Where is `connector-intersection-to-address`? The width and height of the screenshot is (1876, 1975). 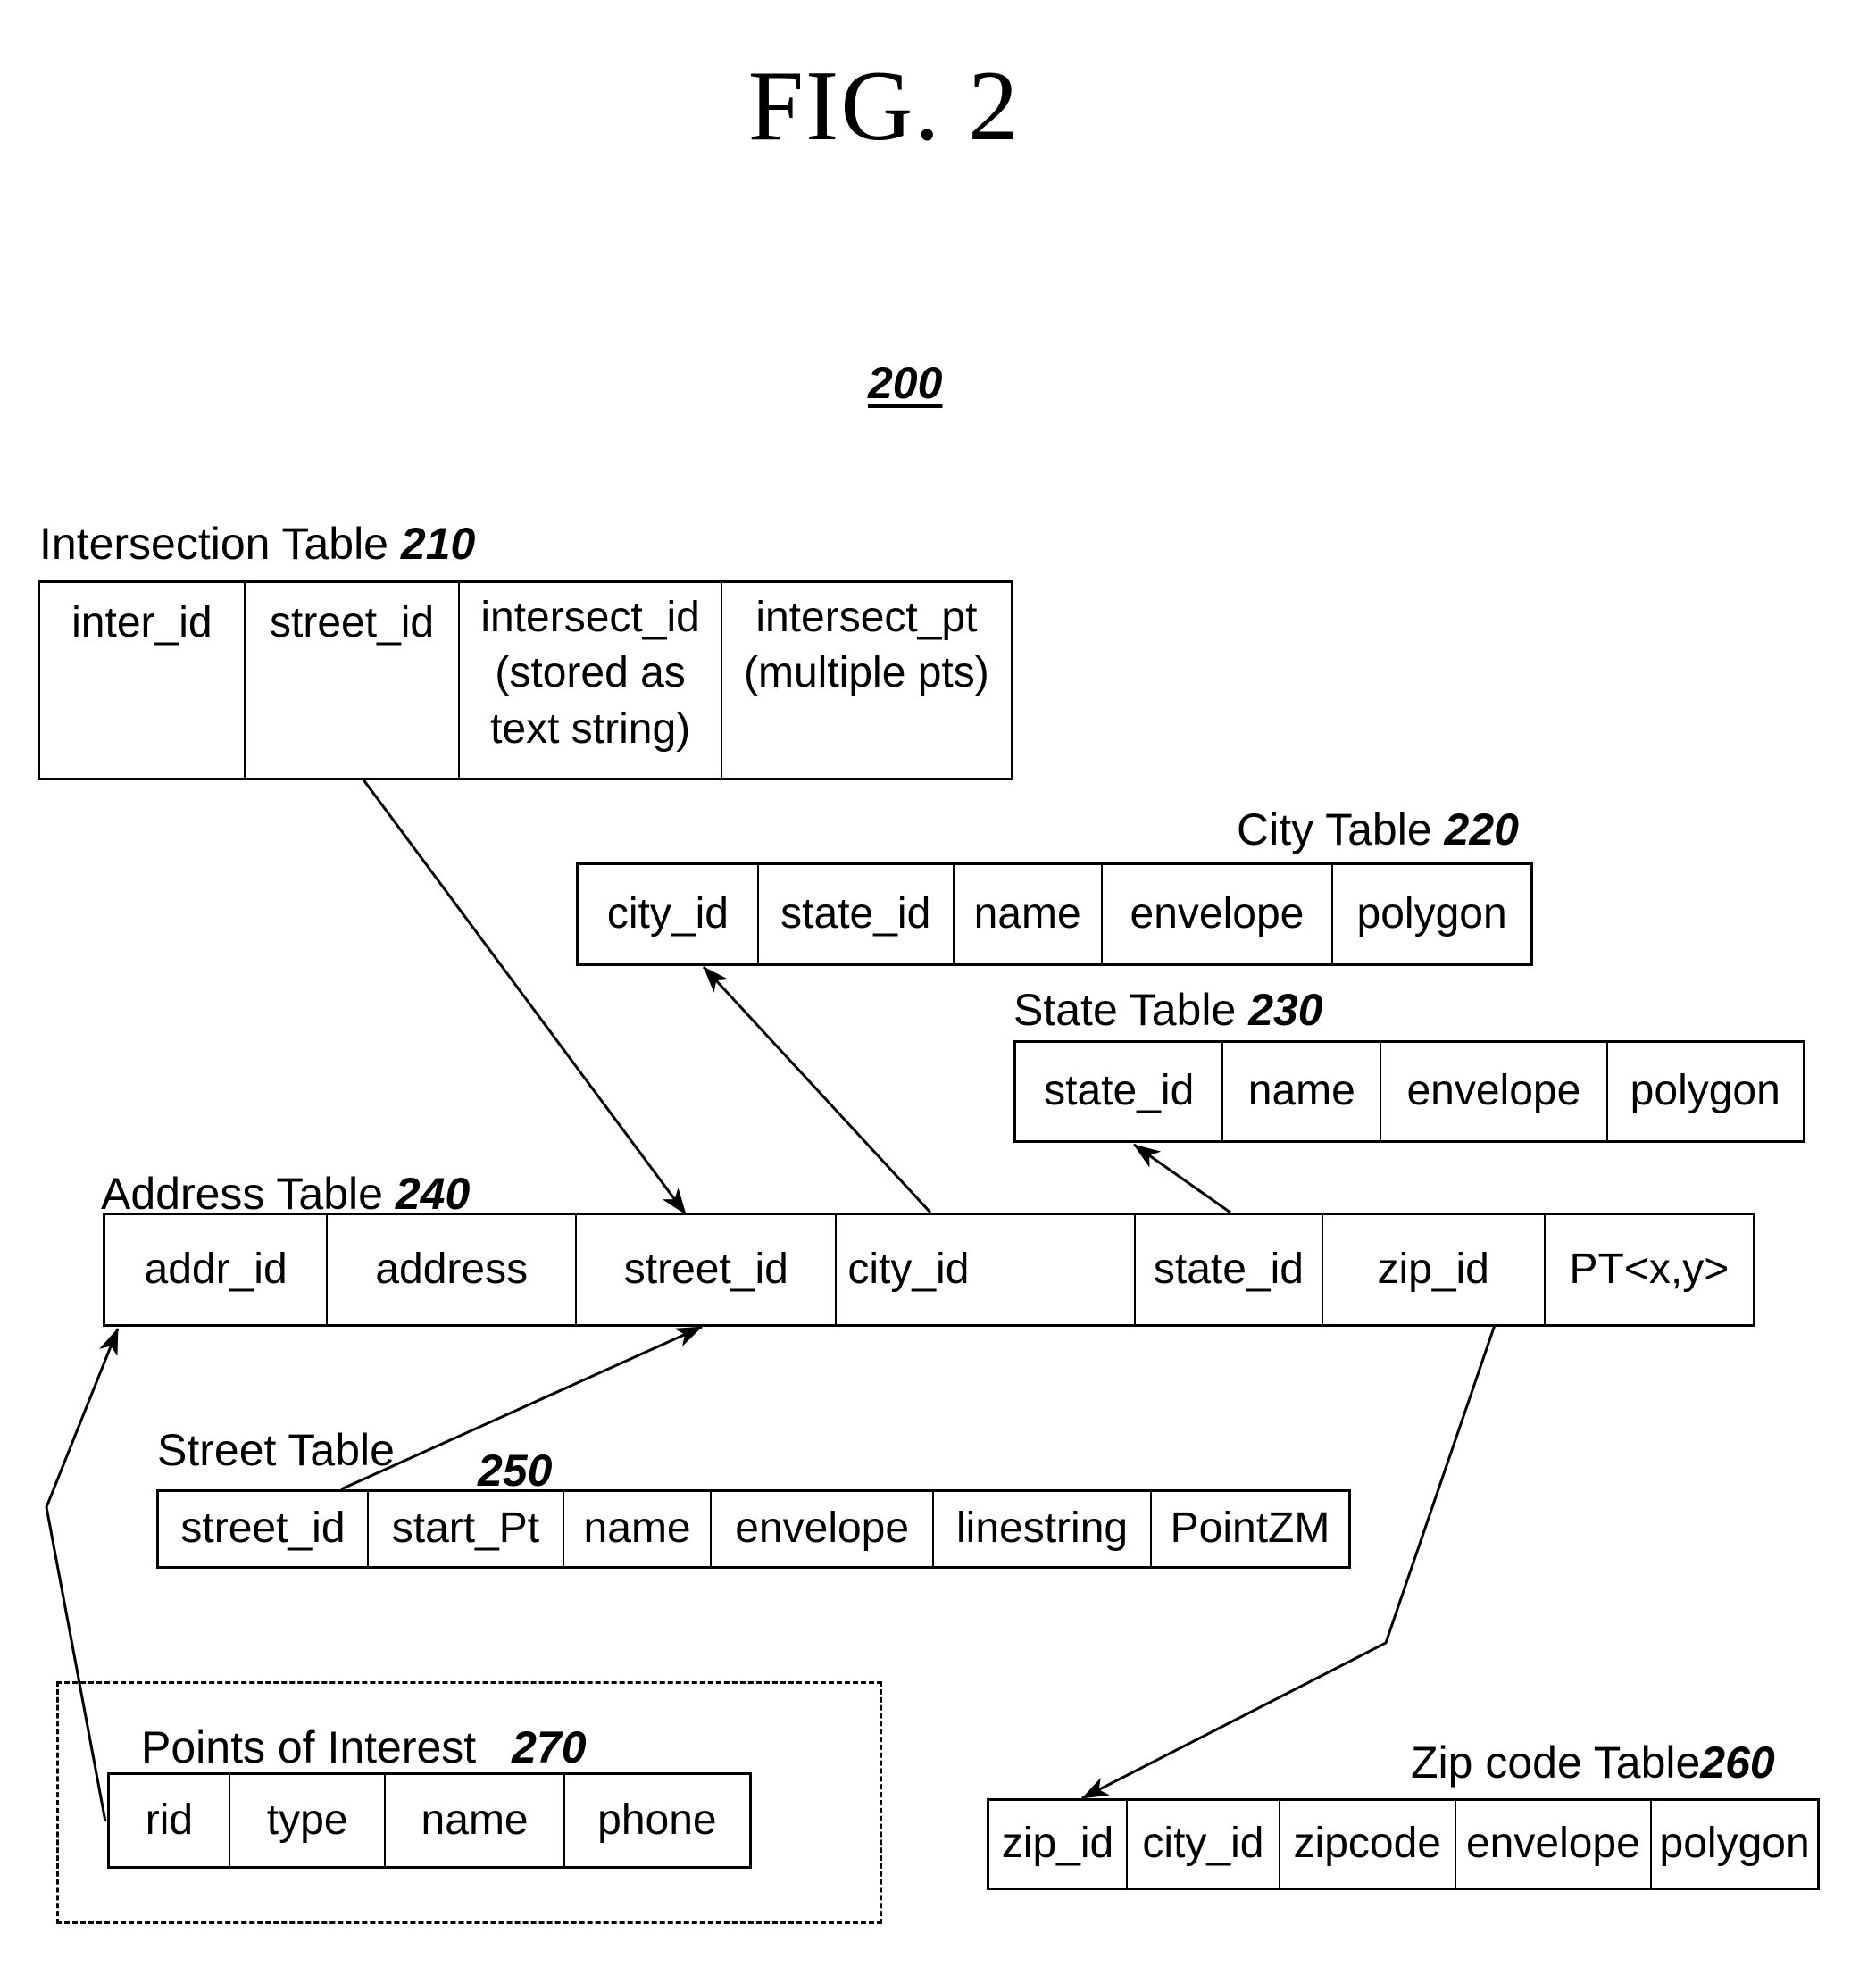
connector-intersection-to-address is located at coordinates (524, 997).